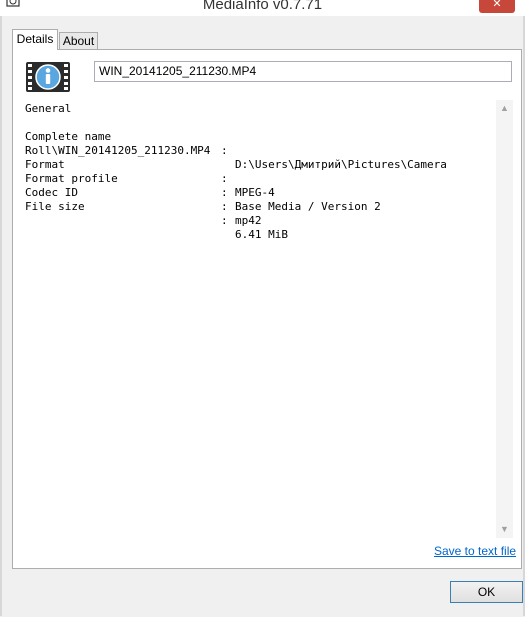 This screenshot has height=621, width=525. Describe the element at coordinates (48, 108) in the screenshot. I see `info-section-title: General` at that location.